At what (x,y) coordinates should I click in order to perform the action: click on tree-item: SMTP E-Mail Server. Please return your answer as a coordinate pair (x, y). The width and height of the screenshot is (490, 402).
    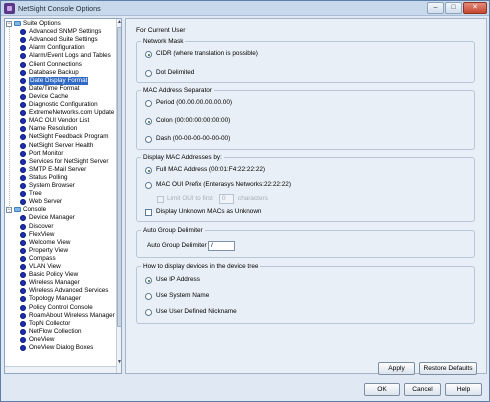
    Looking at the image, I should click on (60, 170).